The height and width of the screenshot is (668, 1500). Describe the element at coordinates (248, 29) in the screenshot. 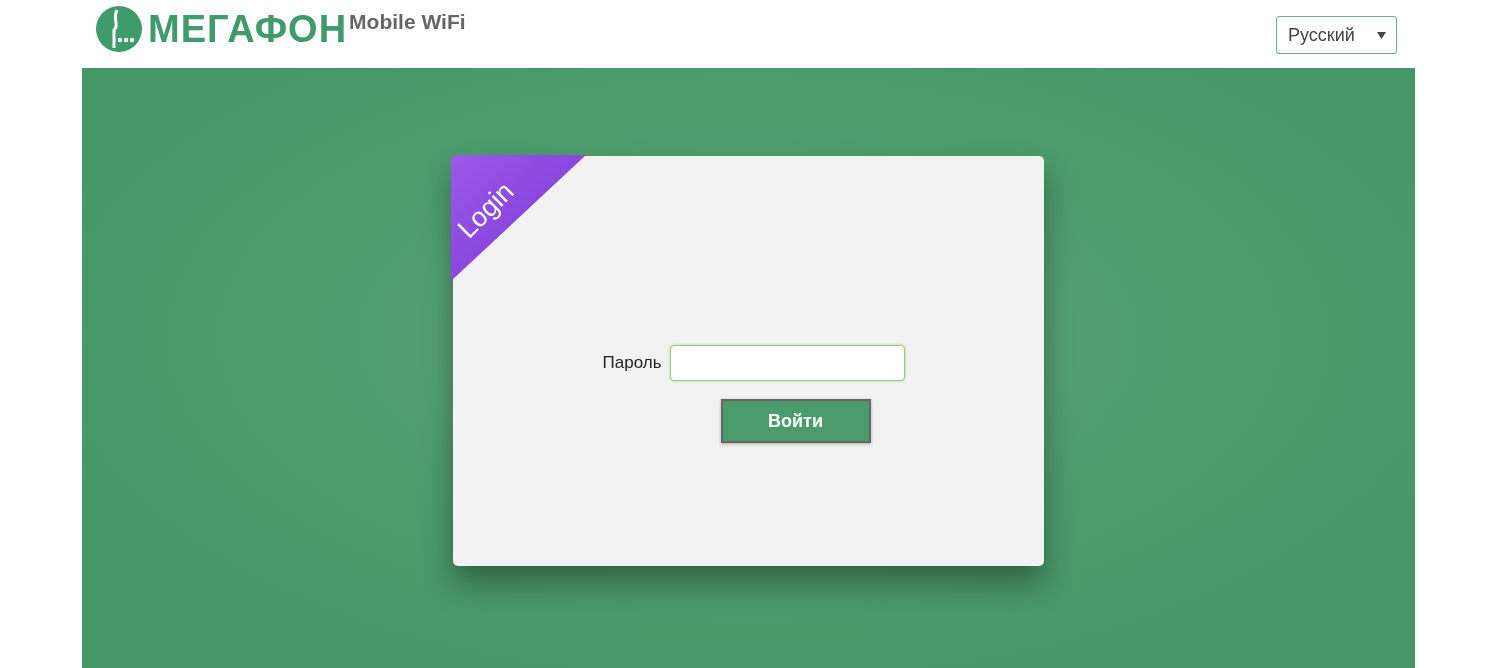

I see `logo-wordmark: МЕГАФОН` at that location.